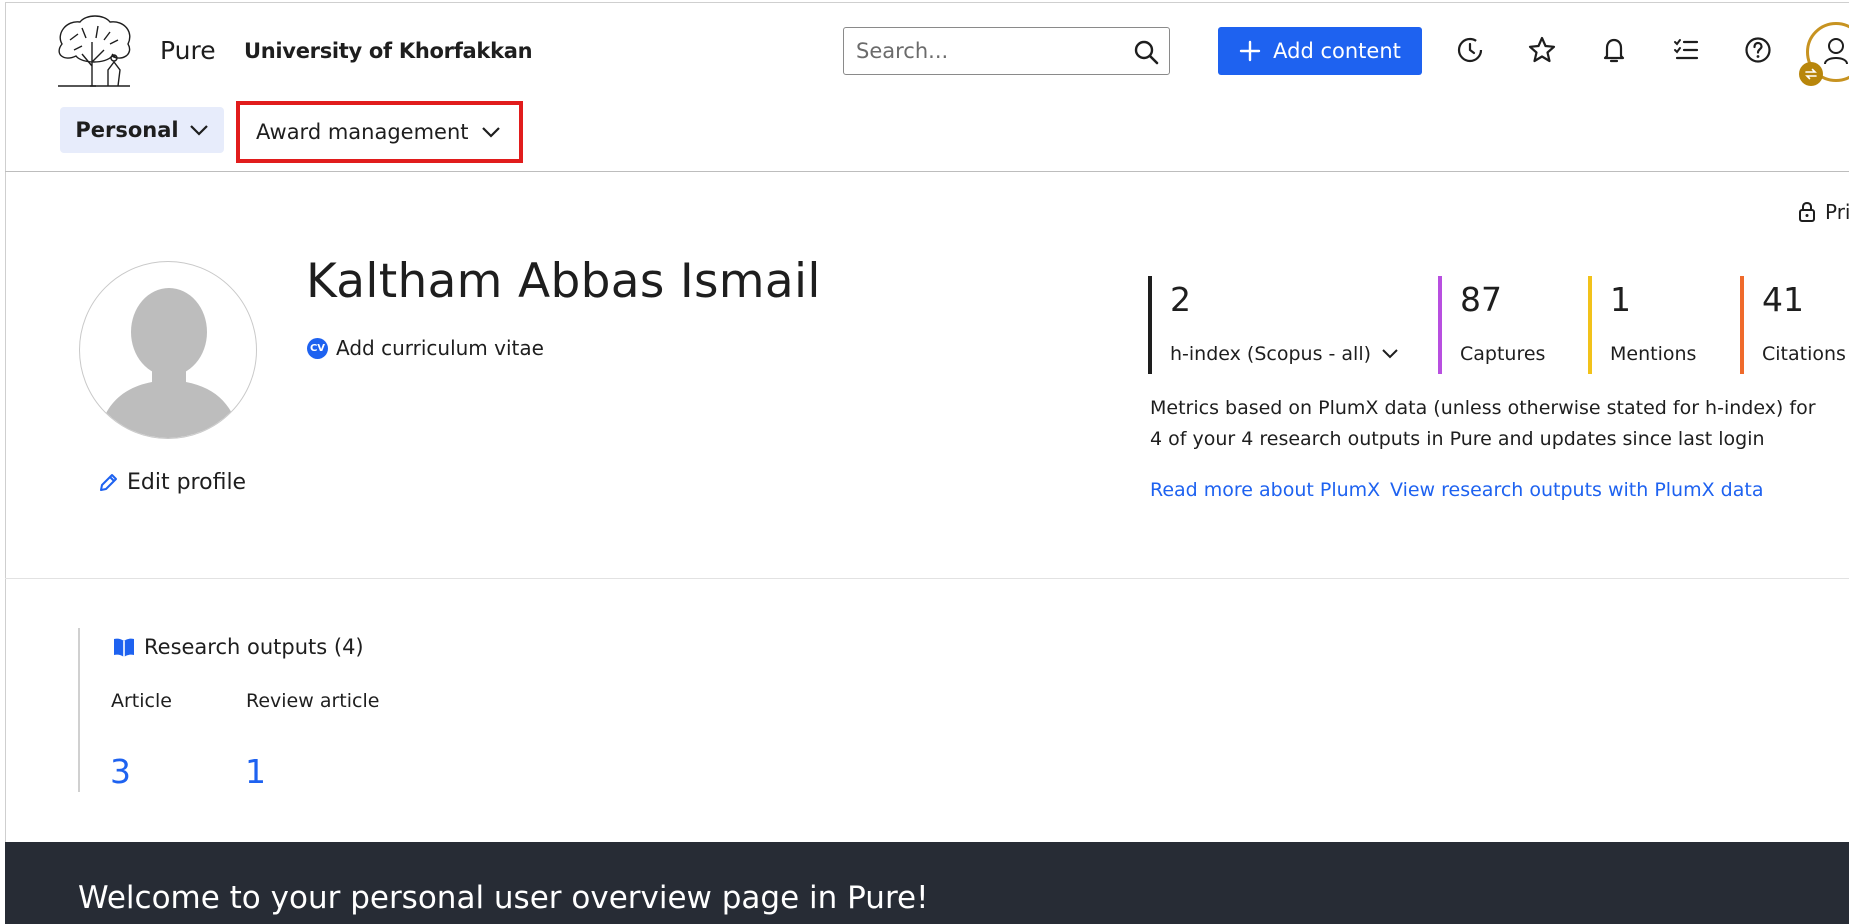 The image size is (1849, 924). What do you see at coordinates (1653, 354) in the screenshot?
I see `metric-label: Mentions` at bounding box center [1653, 354].